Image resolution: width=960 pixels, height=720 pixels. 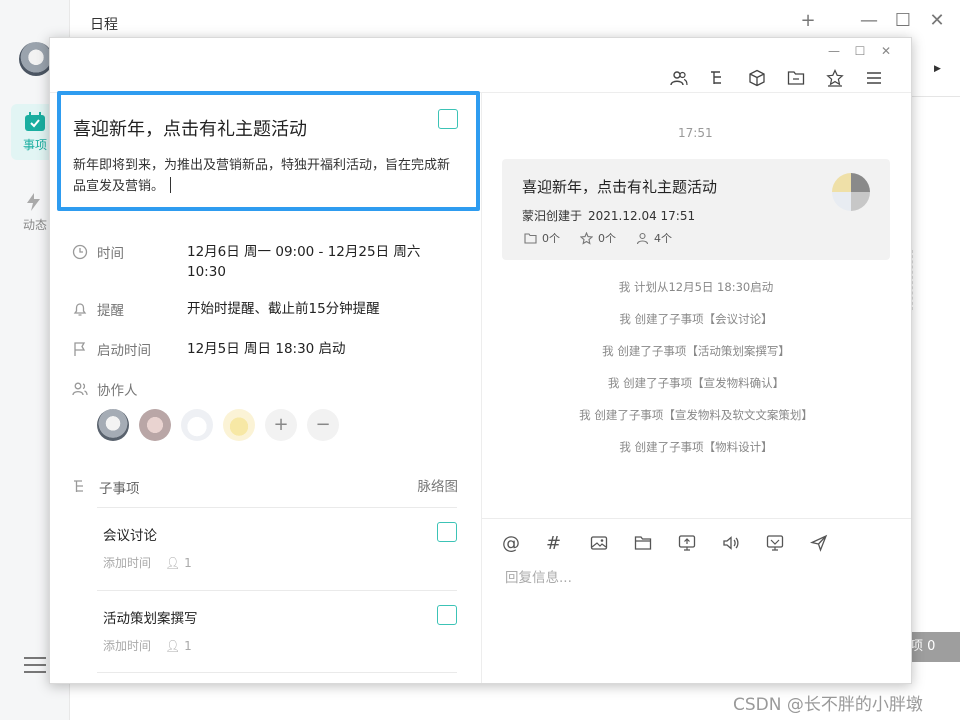 I want to click on list-item: 活动策划案撰写 添加时间 👤︎ 1, so click(x=277, y=631).